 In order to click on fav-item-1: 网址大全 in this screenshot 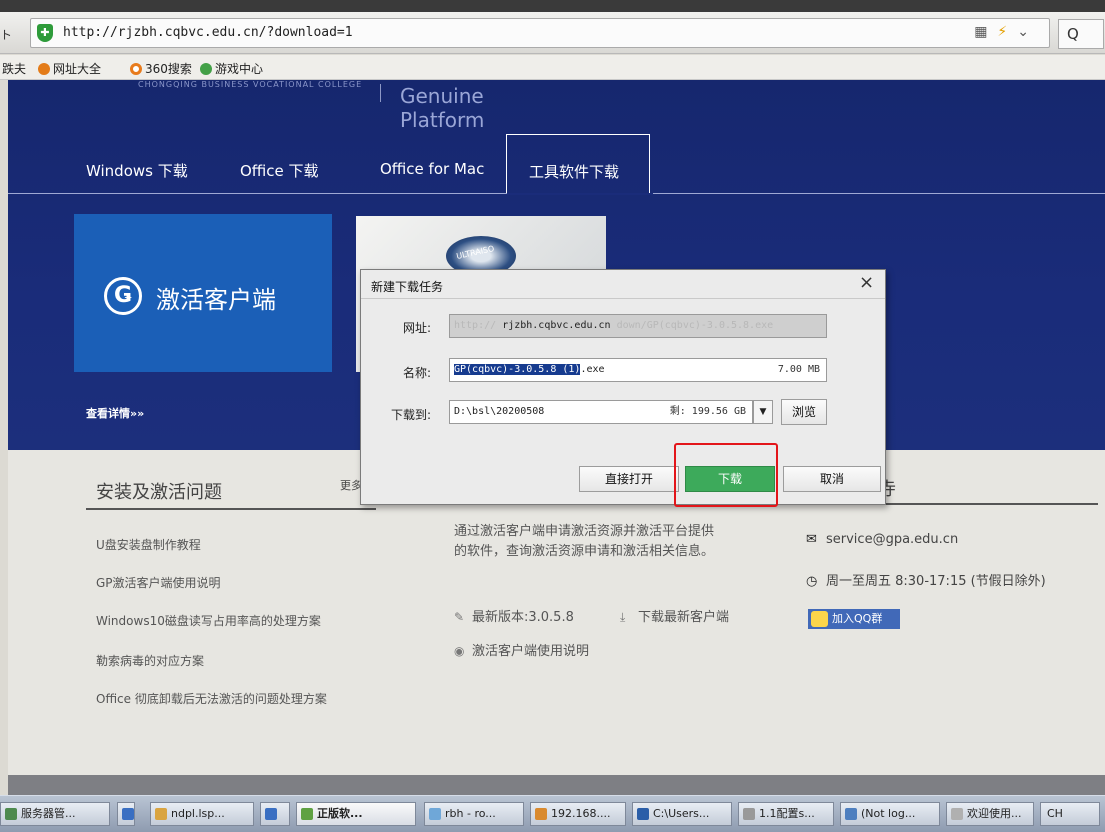, I will do `click(69, 68)`.